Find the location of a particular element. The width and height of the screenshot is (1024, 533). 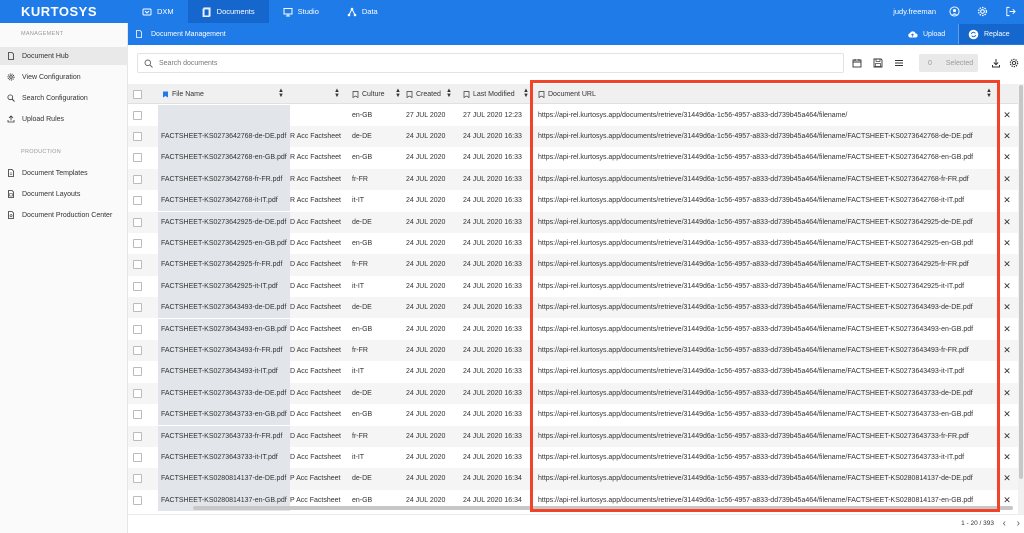

logout-icon is located at coordinates (1010, 12).